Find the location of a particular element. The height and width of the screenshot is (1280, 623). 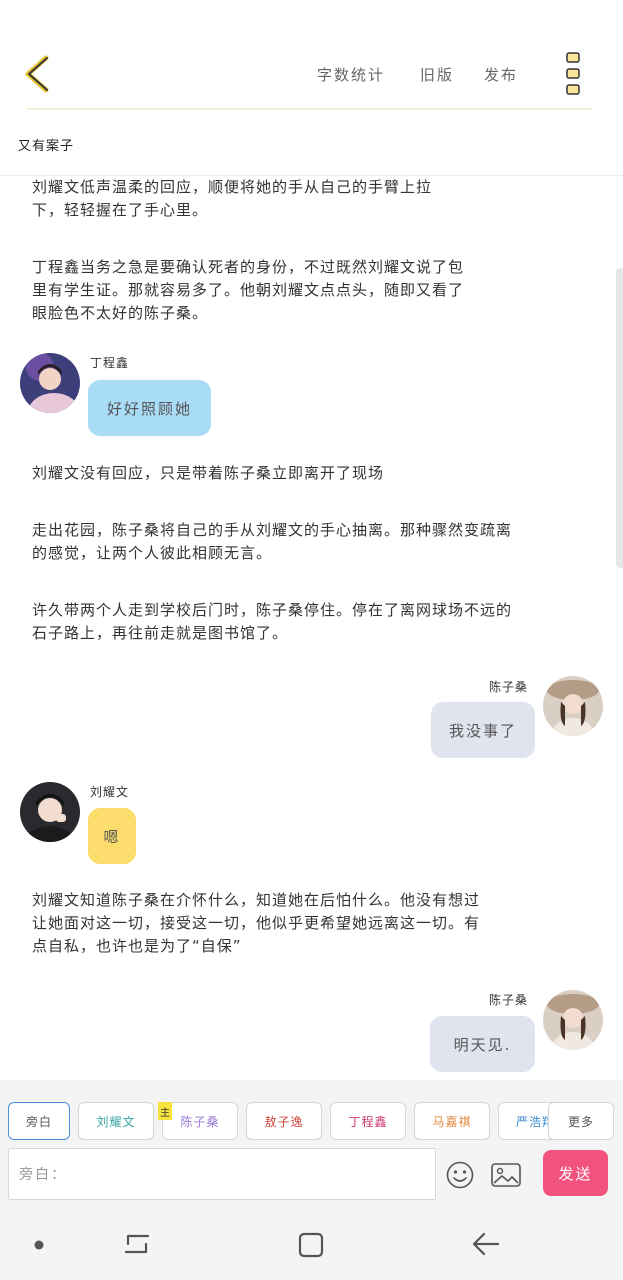

back-nav-icon is located at coordinates (486, 1244).